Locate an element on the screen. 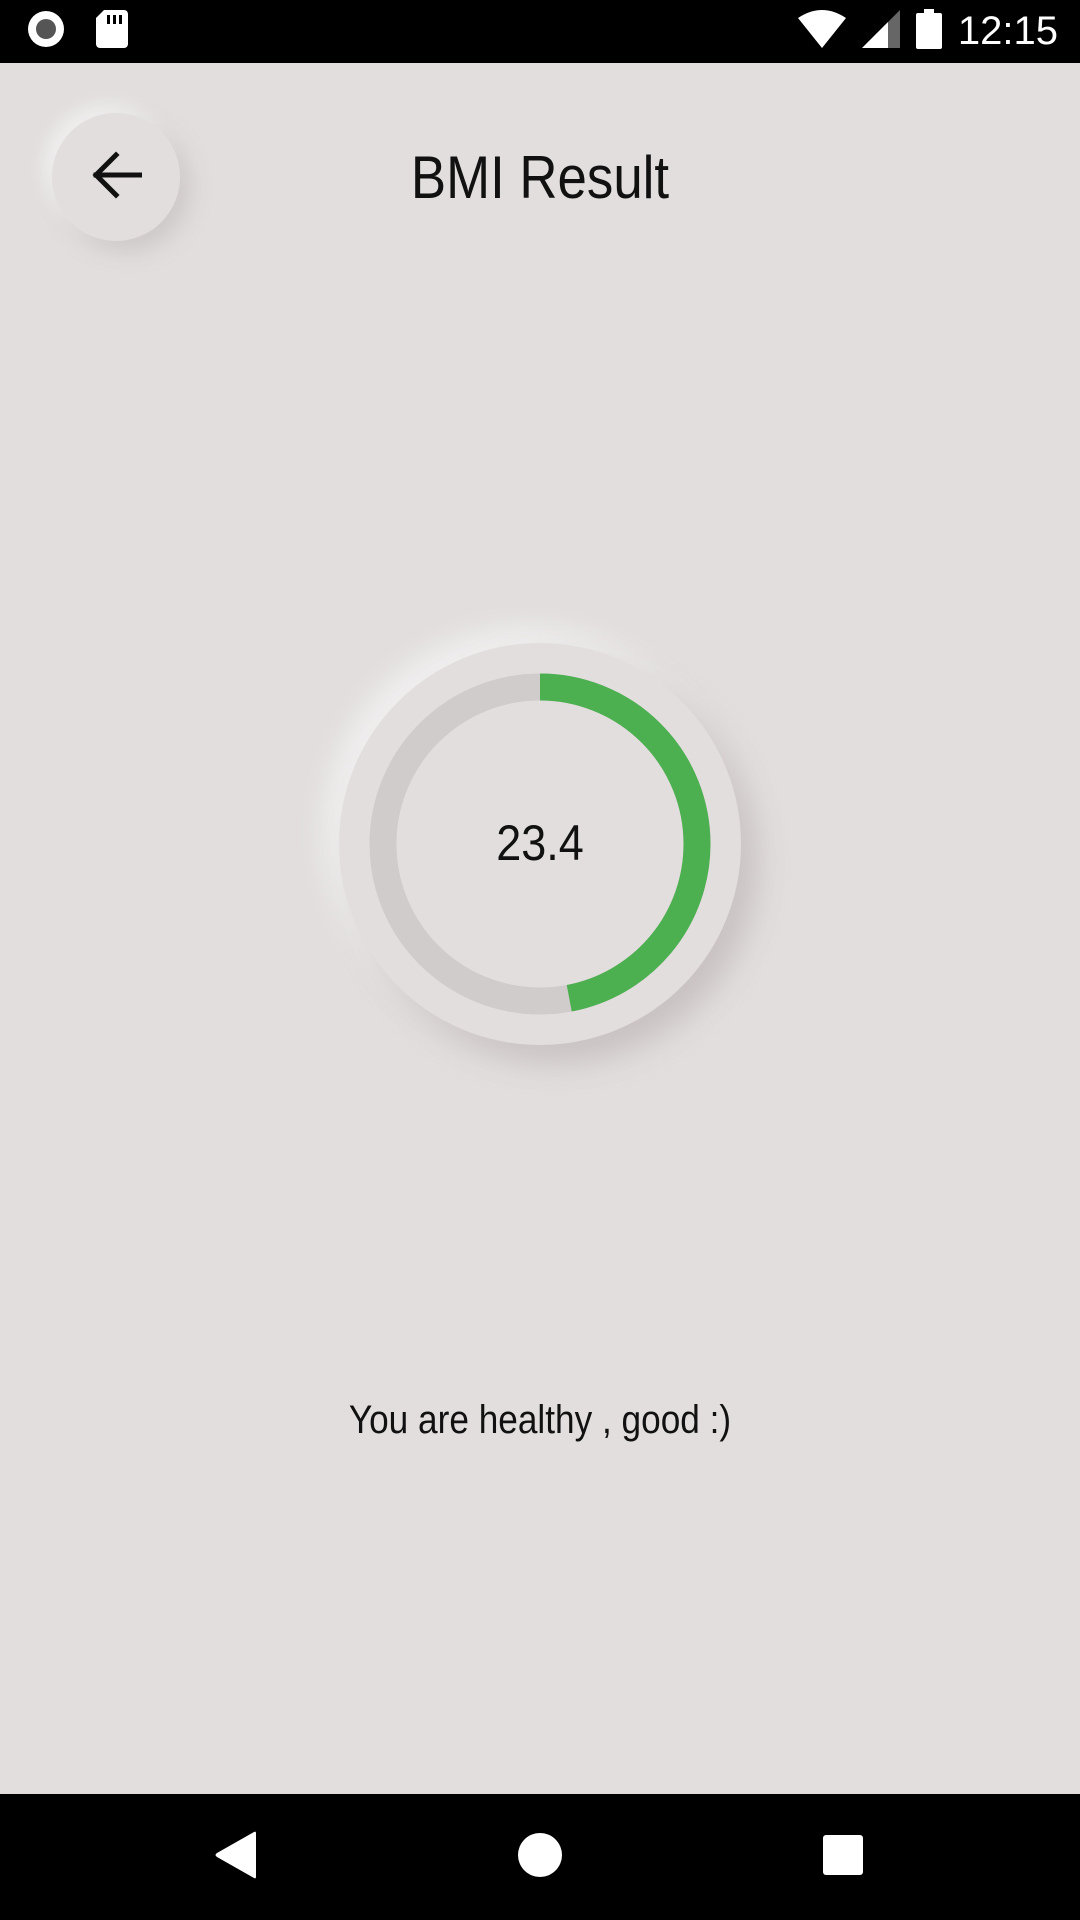  status-bar-left is located at coordinates (77, 31).